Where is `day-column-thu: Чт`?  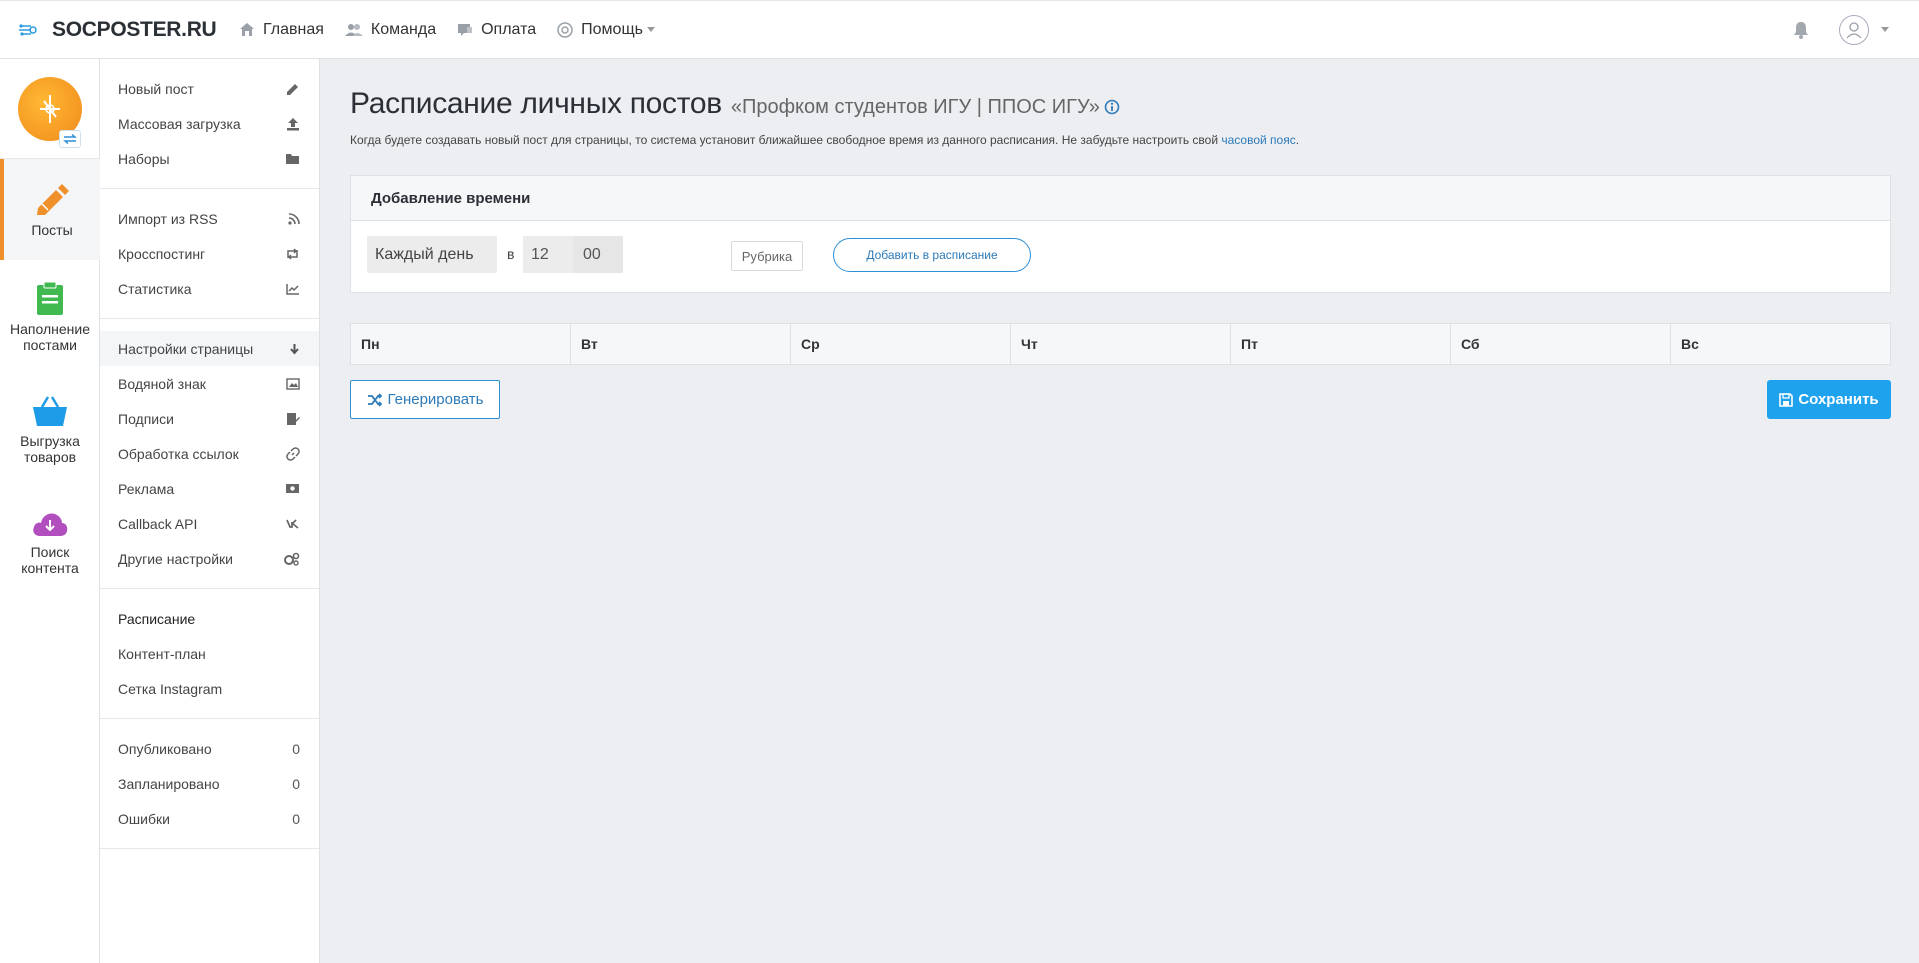 day-column-thu: Чт is located at coordinates (1121, 344).